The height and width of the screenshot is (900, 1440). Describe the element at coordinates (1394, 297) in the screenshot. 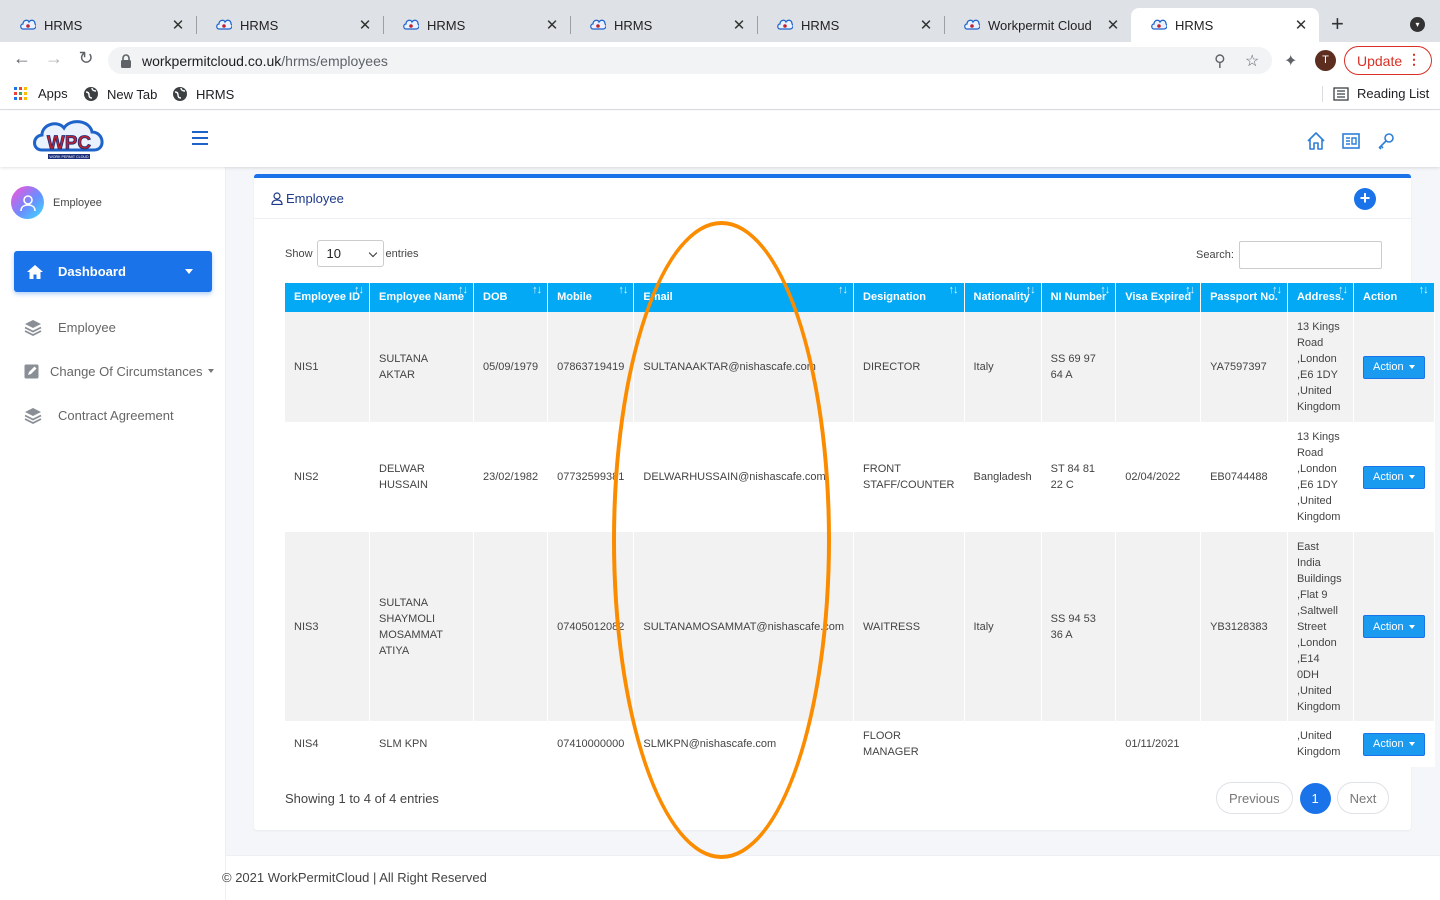

I see `column-header: Action ↑↓` at that location.